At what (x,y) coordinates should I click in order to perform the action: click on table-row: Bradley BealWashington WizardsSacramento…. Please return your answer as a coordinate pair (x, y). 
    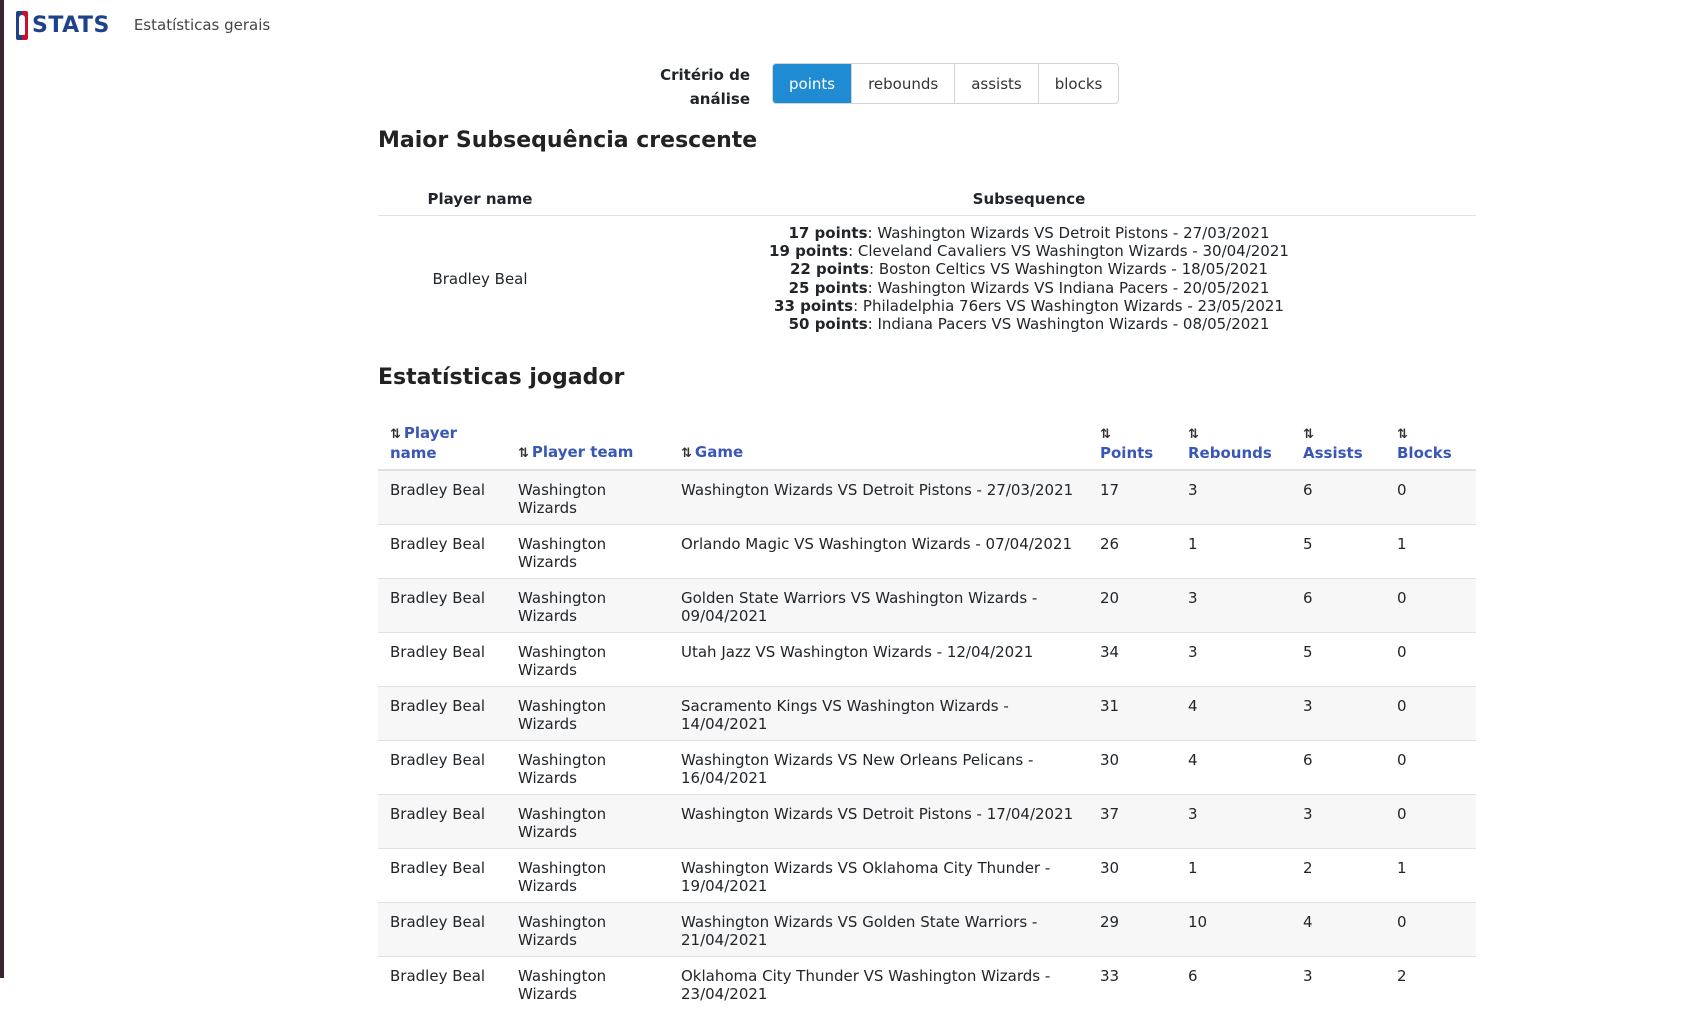
    Looking at the image, I should click on (927, 714).